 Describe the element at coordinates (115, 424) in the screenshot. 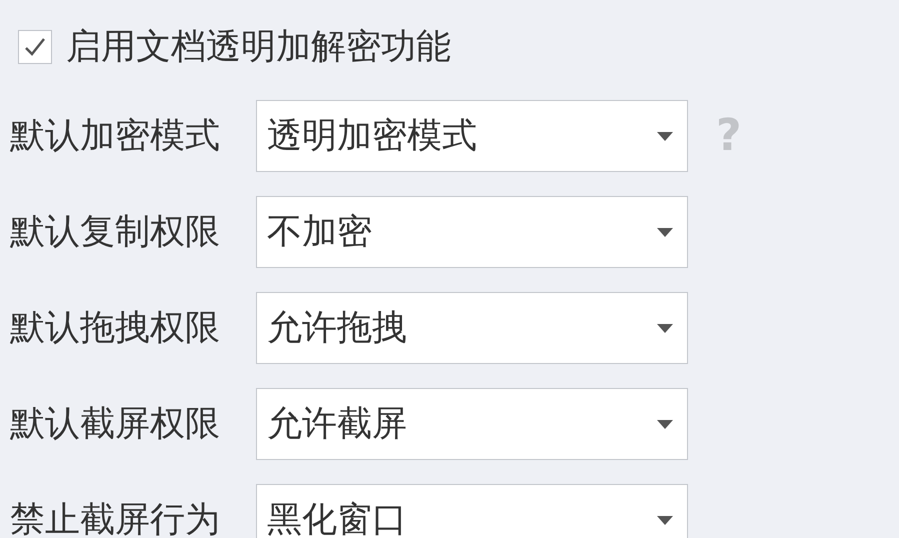

I see `field-label: 默认截屏权限` at that location.